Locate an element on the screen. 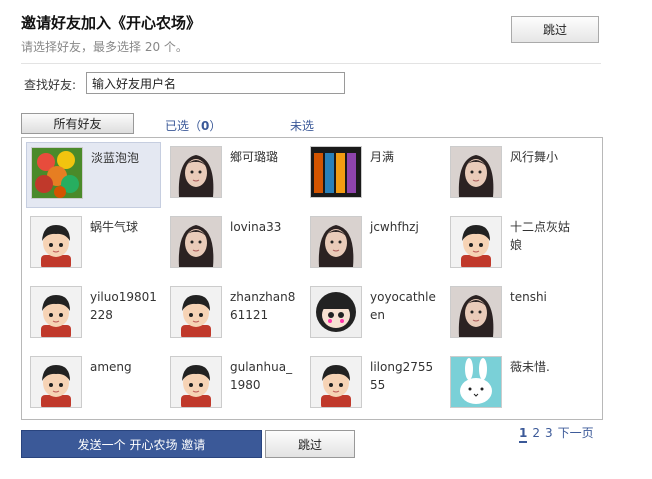 Image resolution: width=652 pixels, height=479 pixels. search-input is located at coordinates (215, 83).